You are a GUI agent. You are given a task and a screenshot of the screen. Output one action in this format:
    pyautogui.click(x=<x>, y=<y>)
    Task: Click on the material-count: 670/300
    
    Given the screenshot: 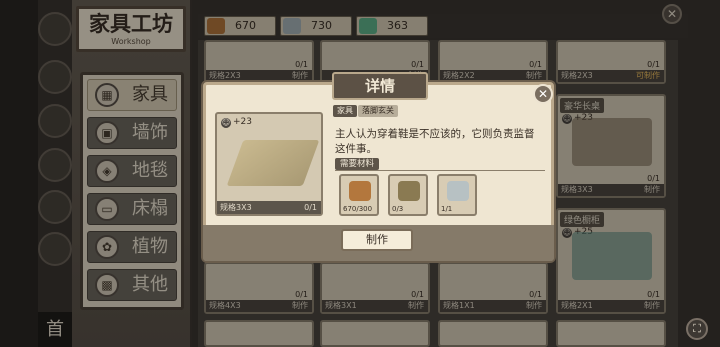 What is the action you would take?
    pyautogui.click(x=358, y=209)
    